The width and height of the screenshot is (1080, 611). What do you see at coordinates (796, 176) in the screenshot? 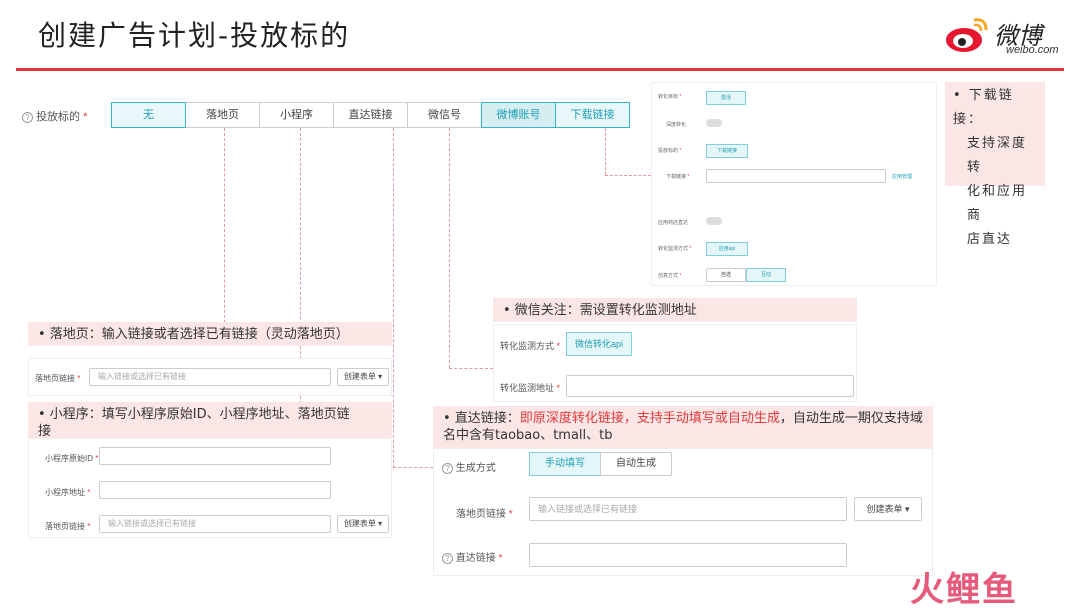
I see `dl-link-select` at bounding box center [796, 176].